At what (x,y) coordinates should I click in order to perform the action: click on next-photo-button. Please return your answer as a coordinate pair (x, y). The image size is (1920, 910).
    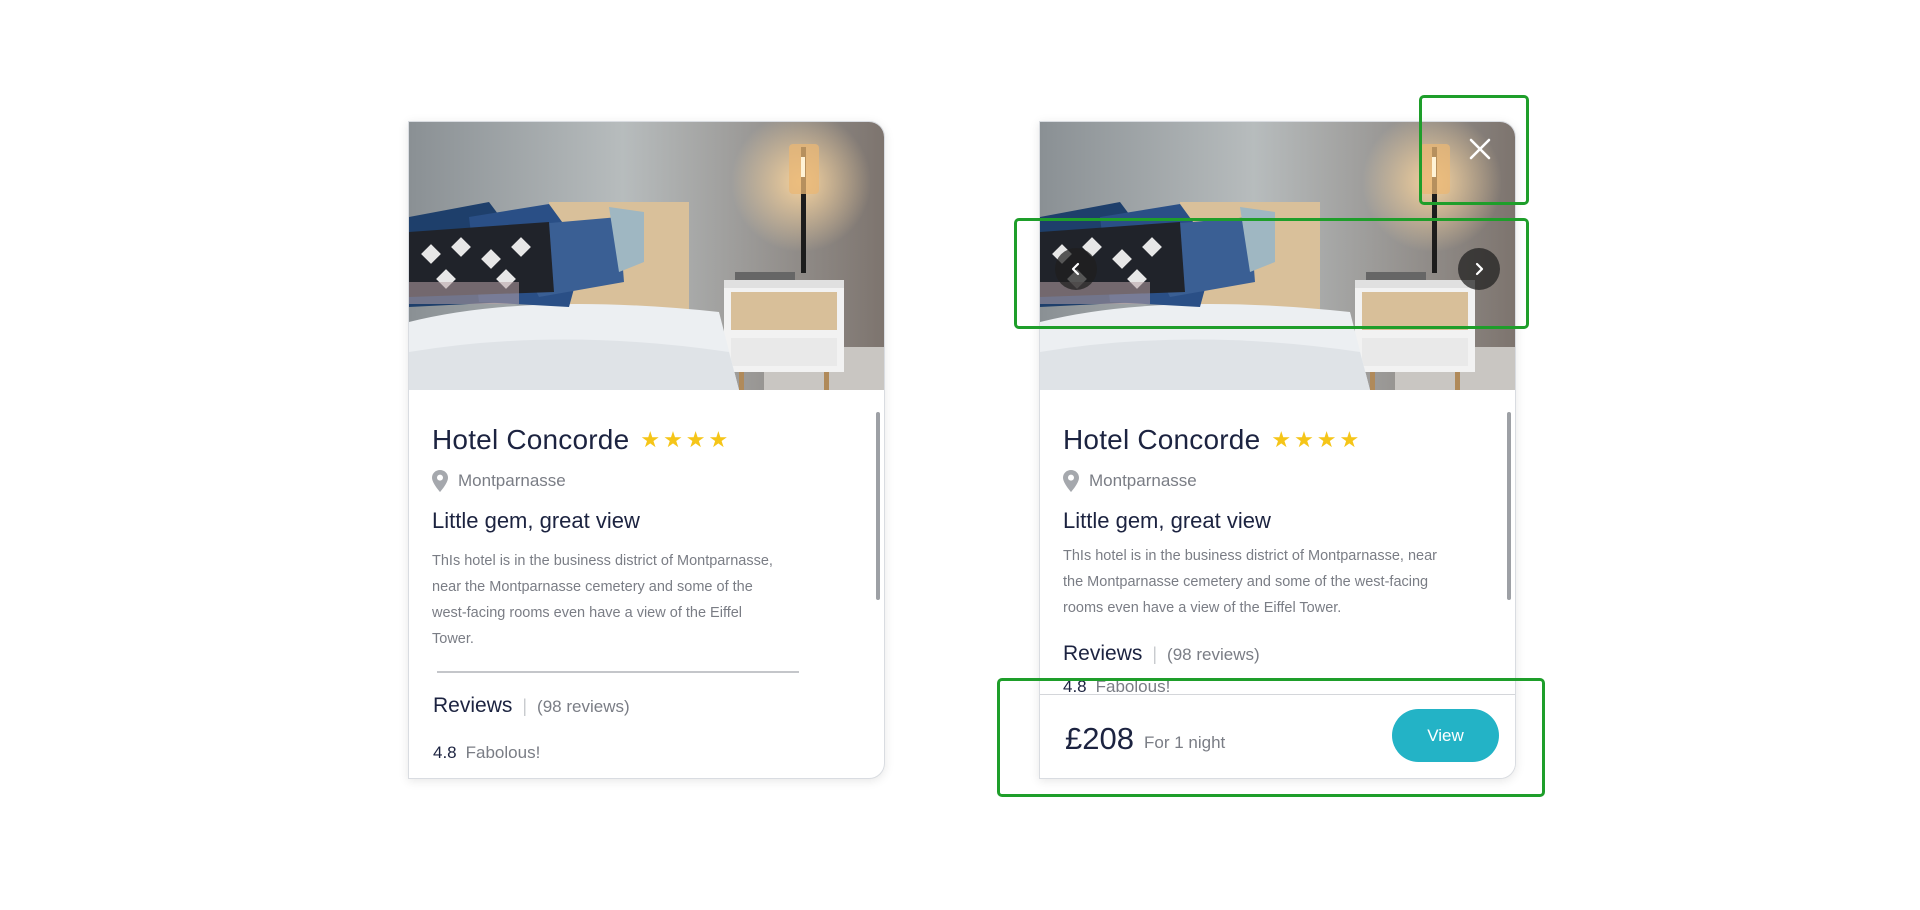
    Looking at the image, I should click on (1479, 269).